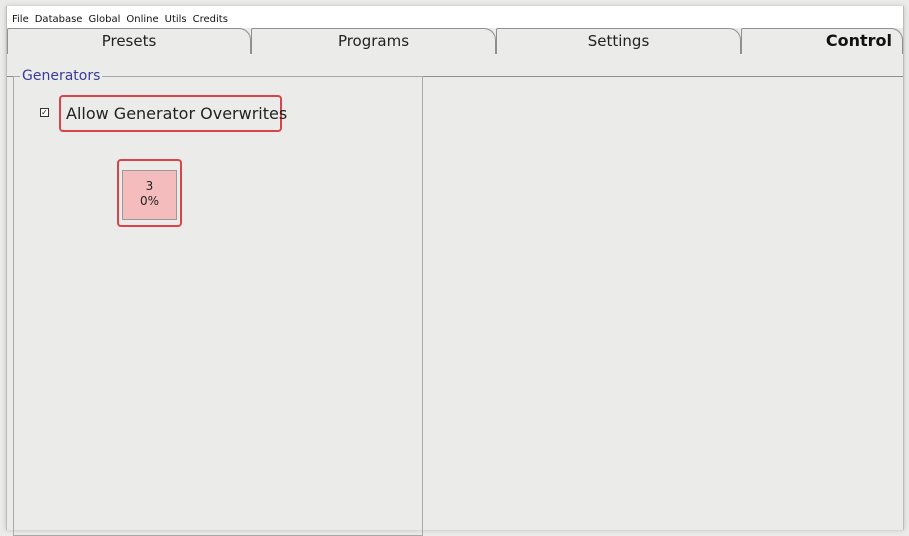 Image resolution: width=909 pixels, height=536 pixels. What do you see at coordinates (149, 186) in the screenshot?
I see `generator-number: 3` at bounding box center [149, 186].